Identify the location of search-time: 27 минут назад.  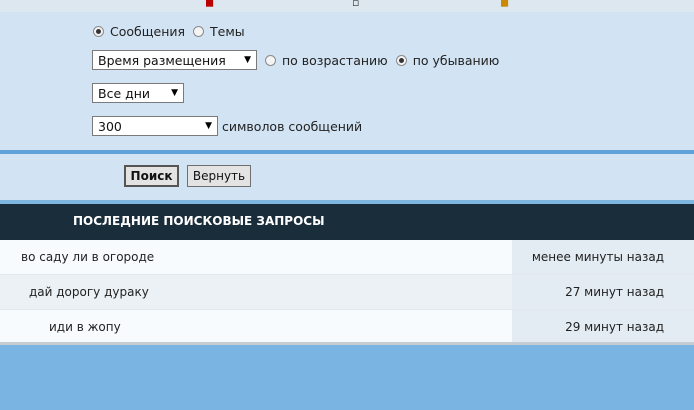
(614, 292).